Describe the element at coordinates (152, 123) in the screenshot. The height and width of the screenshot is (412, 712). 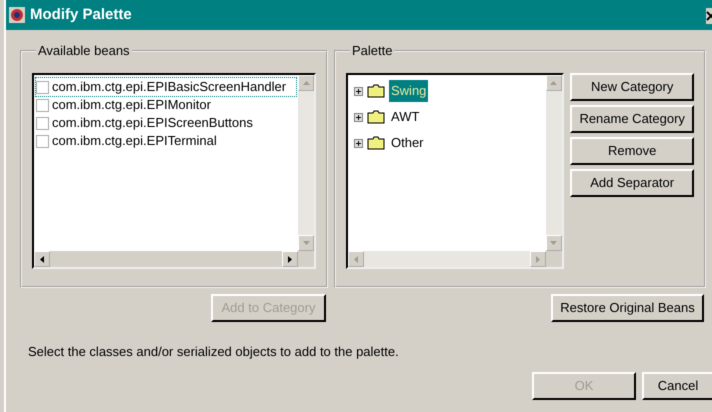
I see `bean-label: com.ibm.ctg.epi.EPIScreenButtons` at that location.